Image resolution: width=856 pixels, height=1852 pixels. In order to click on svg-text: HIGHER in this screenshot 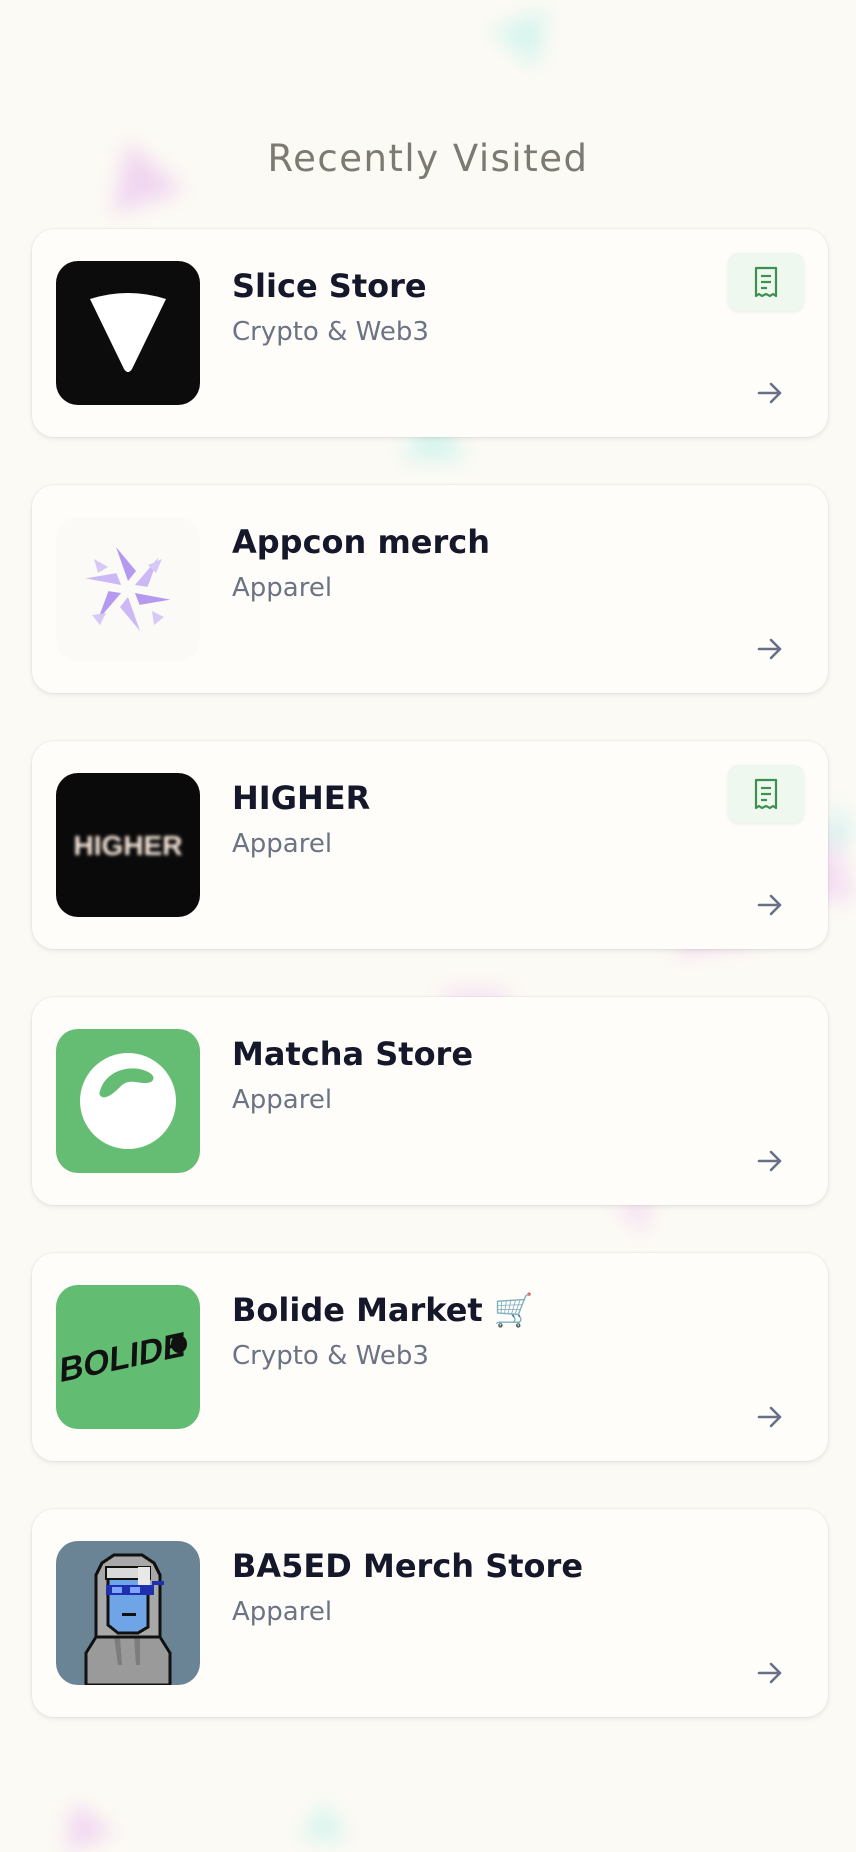, I will do `click(128, 845)`.